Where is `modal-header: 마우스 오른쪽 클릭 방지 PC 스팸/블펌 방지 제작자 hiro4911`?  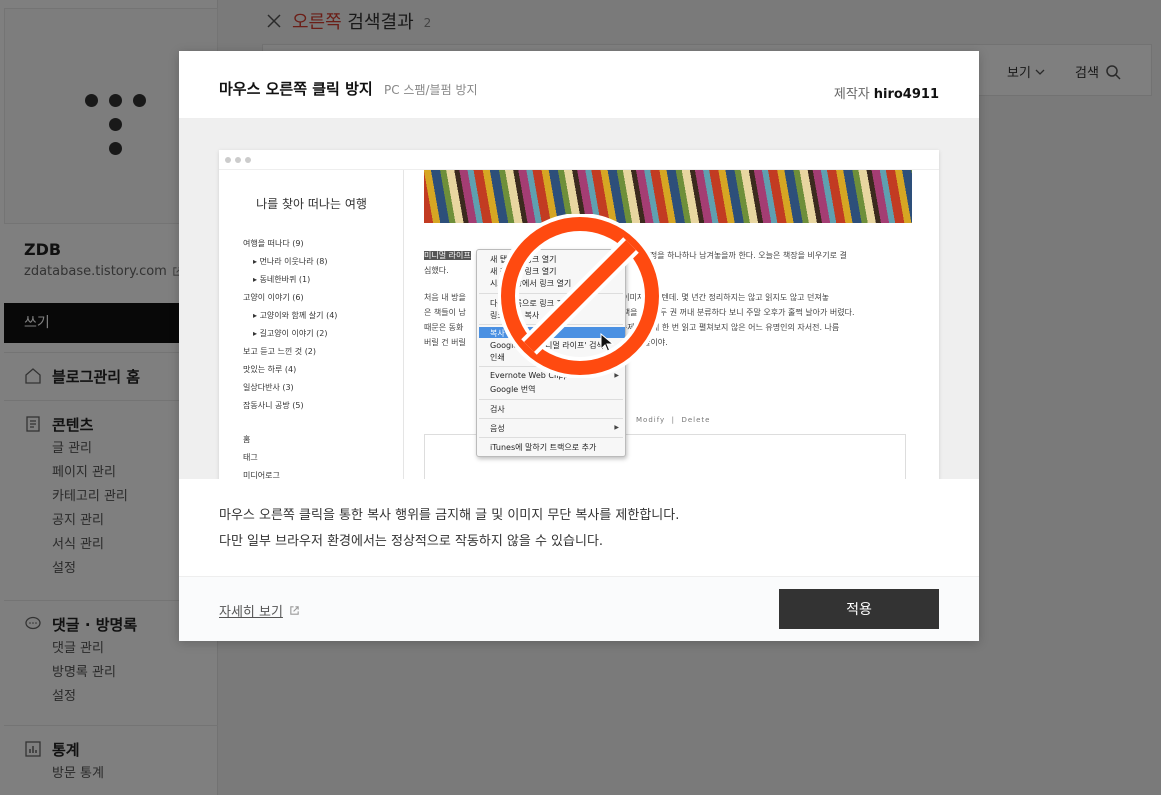 modal-header: 마우스 오른쪽 클릭 방지 PC 스팸/블펌 방지 제작자 hiro4911 is located at coordinates (579, 85).